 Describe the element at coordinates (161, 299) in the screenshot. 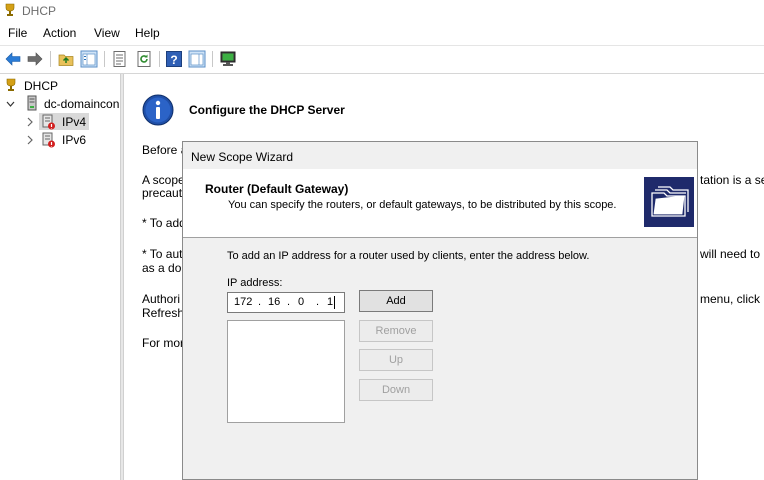

I see `content-line: Authori` at that location.